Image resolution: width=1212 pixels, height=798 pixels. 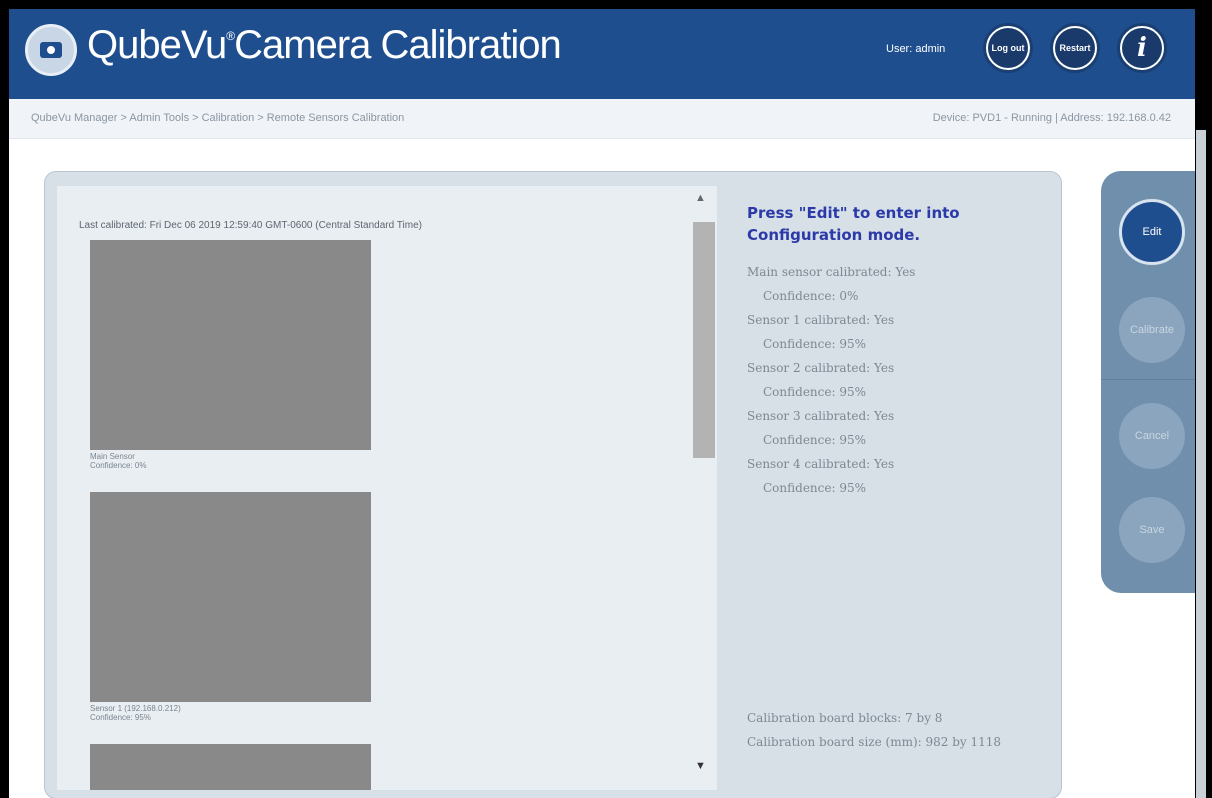 I want to click on calibrate-button: Calibrate, so click(x=1152, y=330).